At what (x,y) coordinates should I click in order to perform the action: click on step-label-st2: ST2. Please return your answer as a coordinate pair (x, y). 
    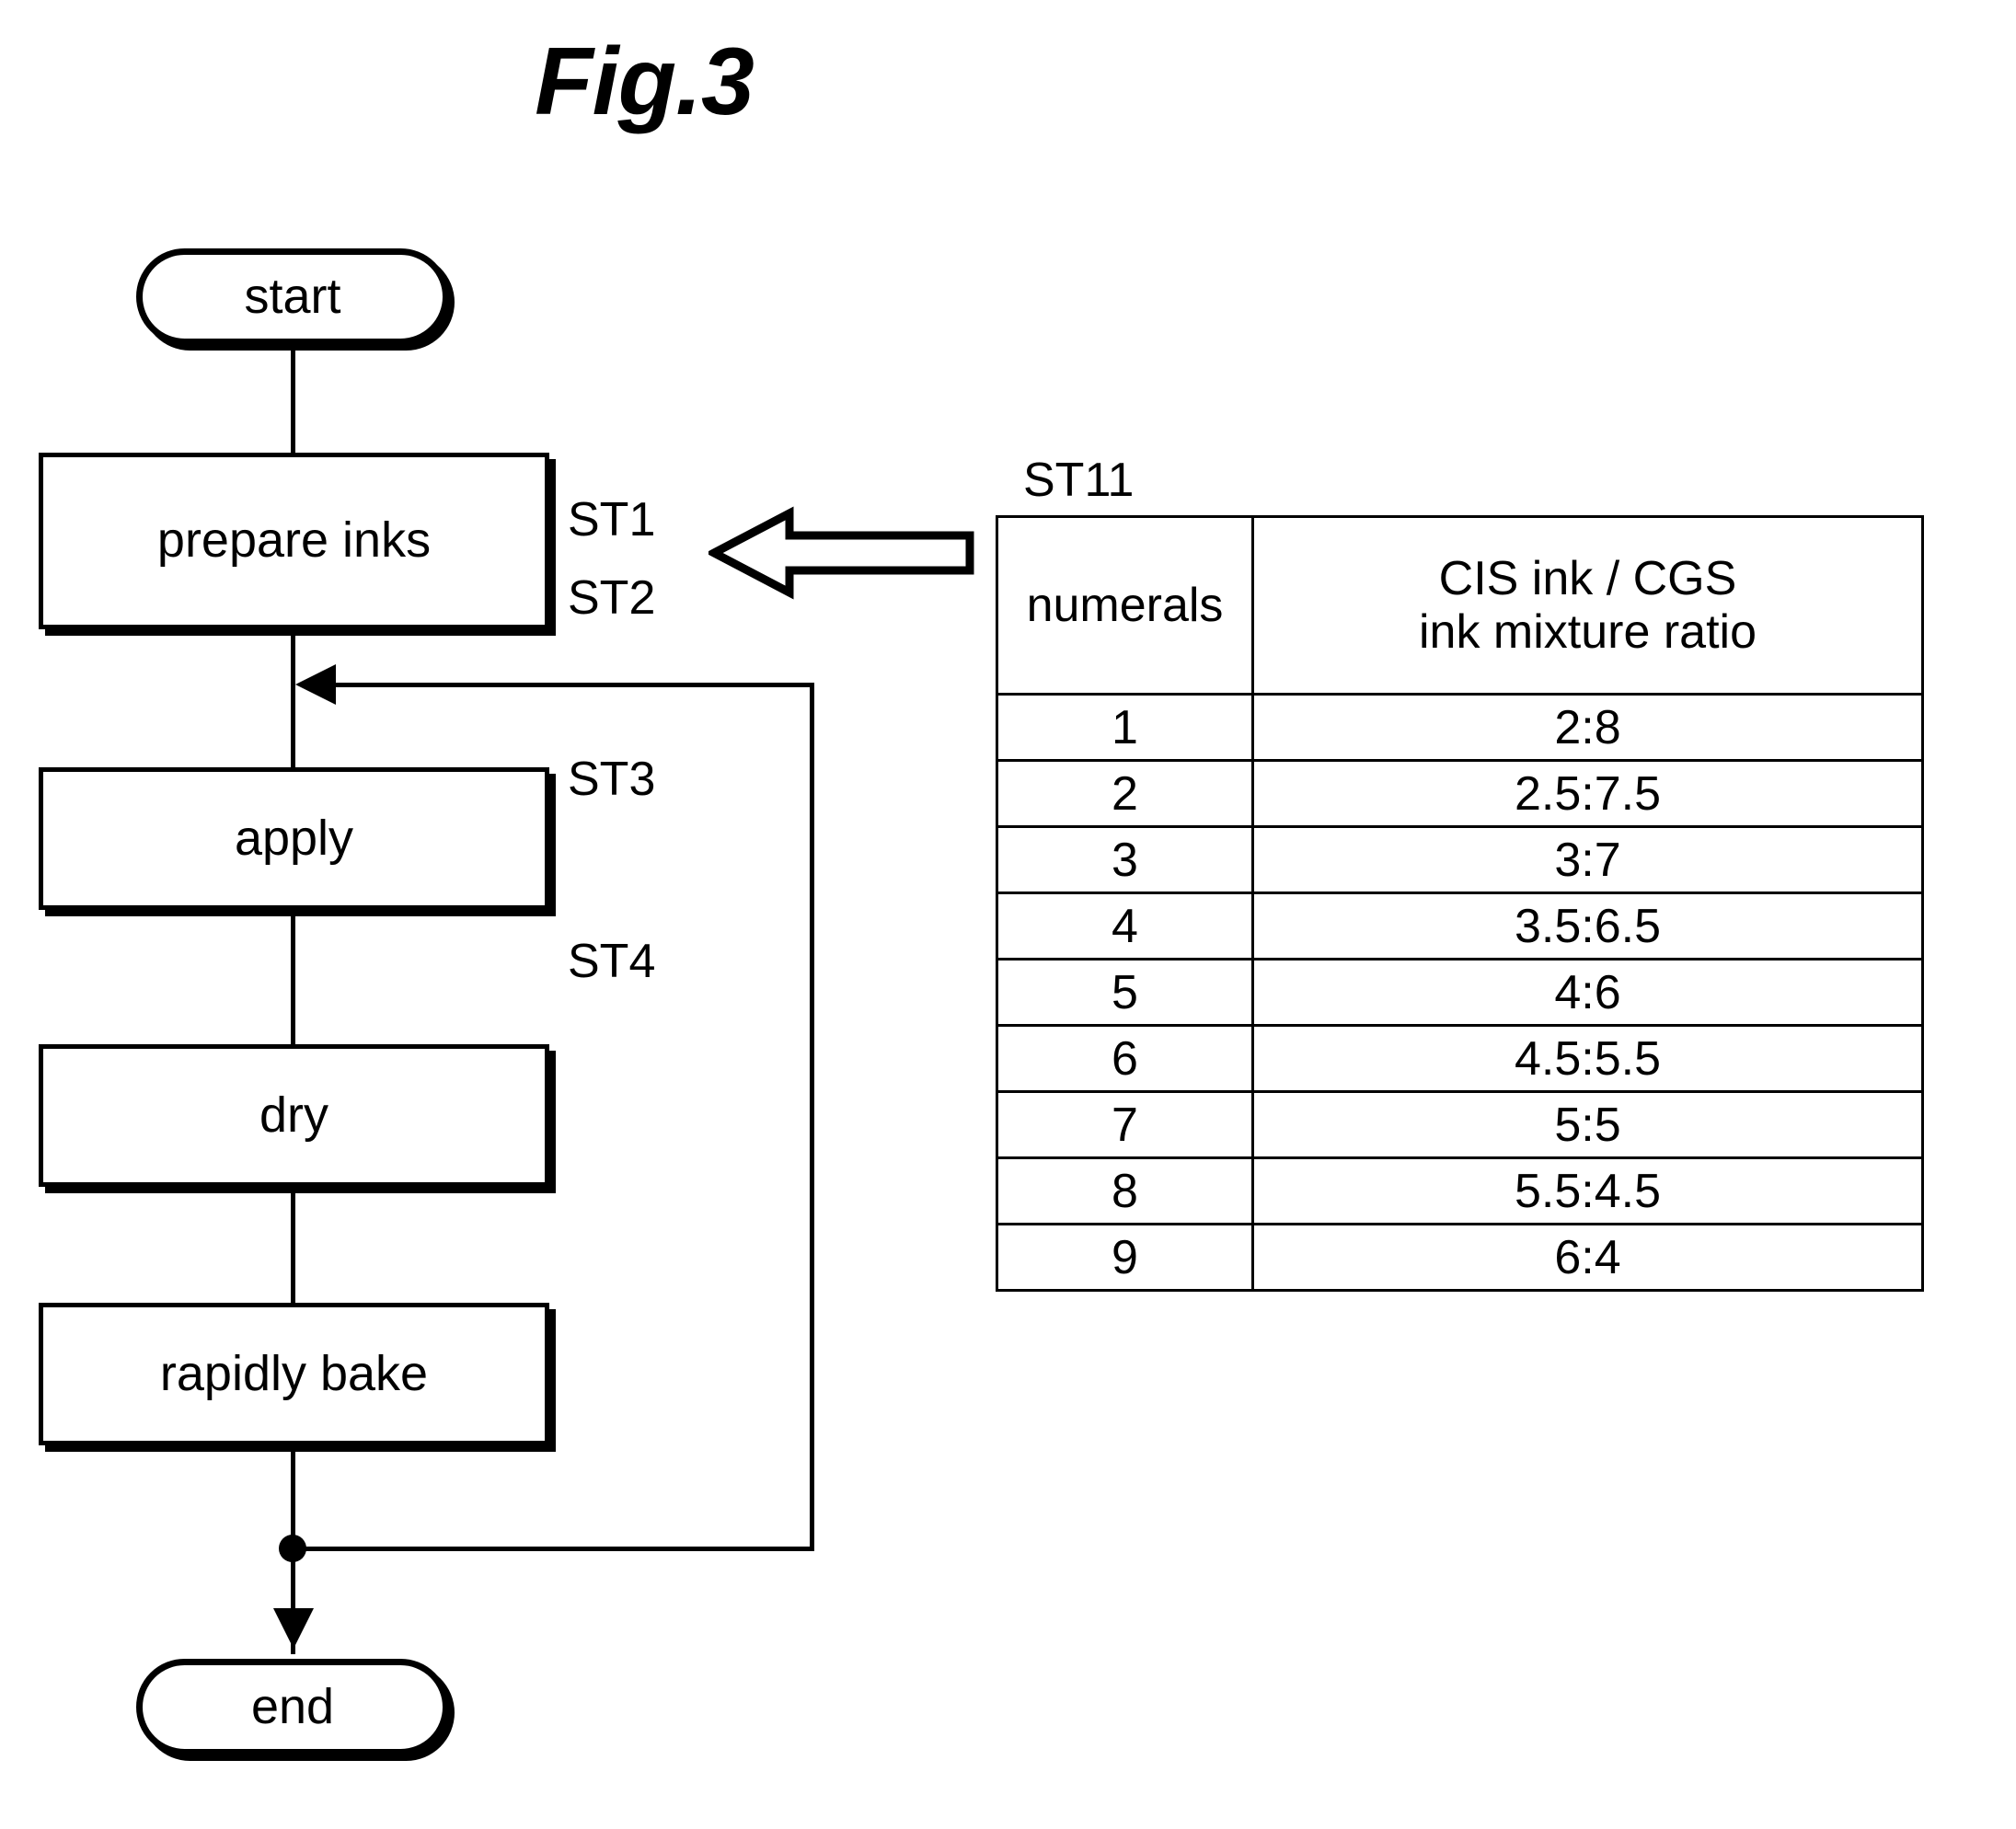
    Looking at the image, I should click on (612, 598).